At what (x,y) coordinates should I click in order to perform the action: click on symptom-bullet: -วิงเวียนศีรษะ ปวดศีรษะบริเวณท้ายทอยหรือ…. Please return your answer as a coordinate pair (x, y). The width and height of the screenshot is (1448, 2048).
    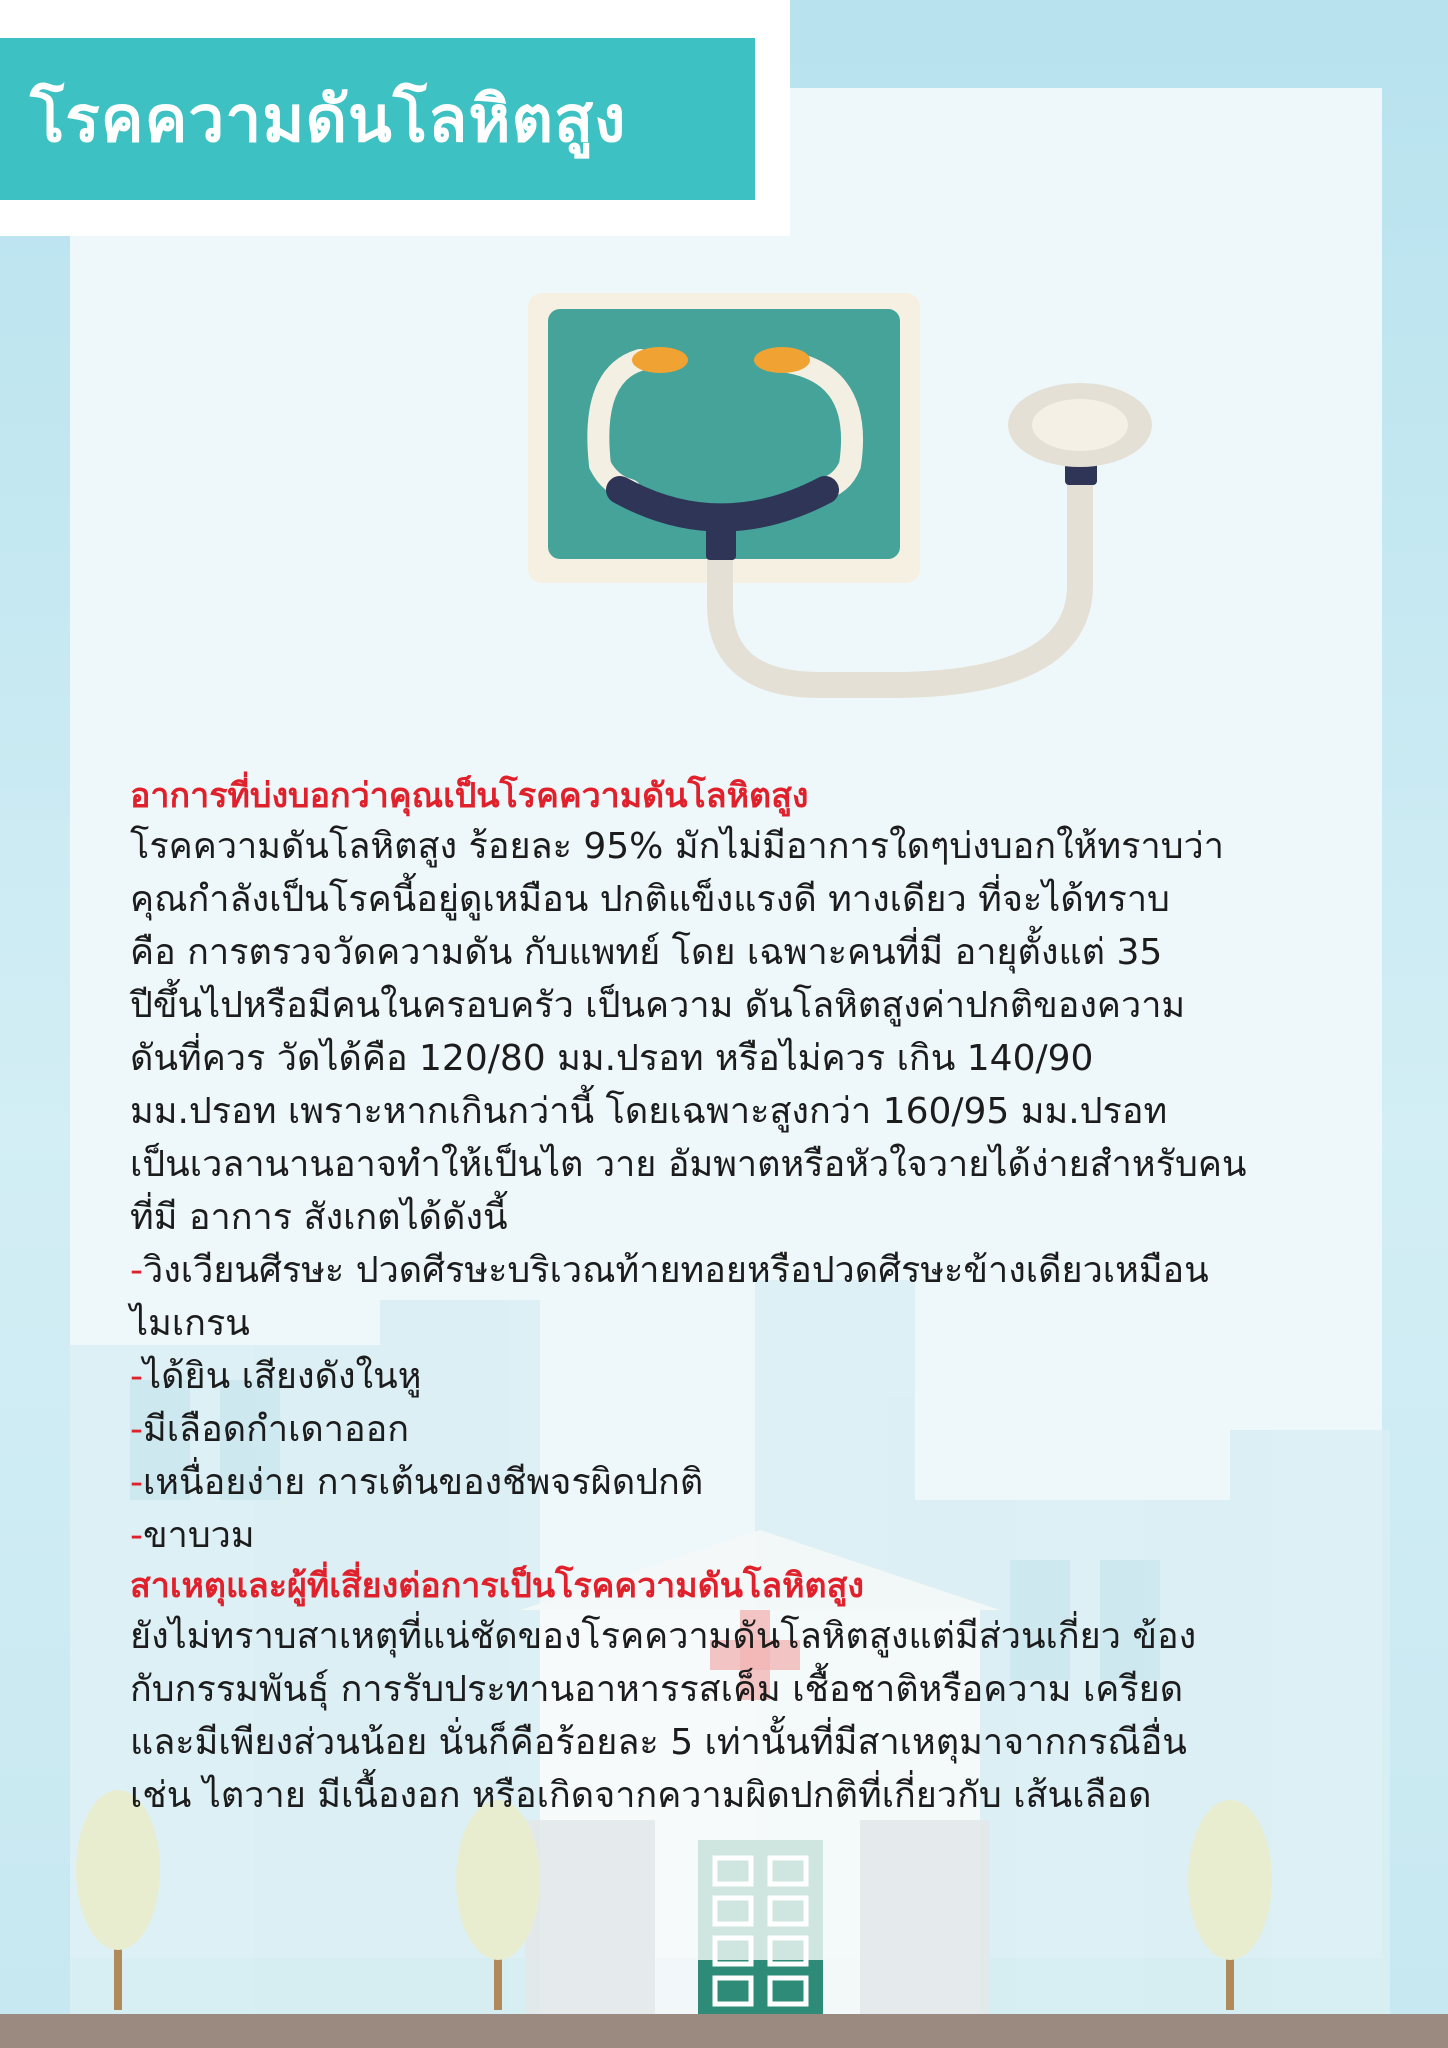
    Looking at the image, I should click on (755, 1270).